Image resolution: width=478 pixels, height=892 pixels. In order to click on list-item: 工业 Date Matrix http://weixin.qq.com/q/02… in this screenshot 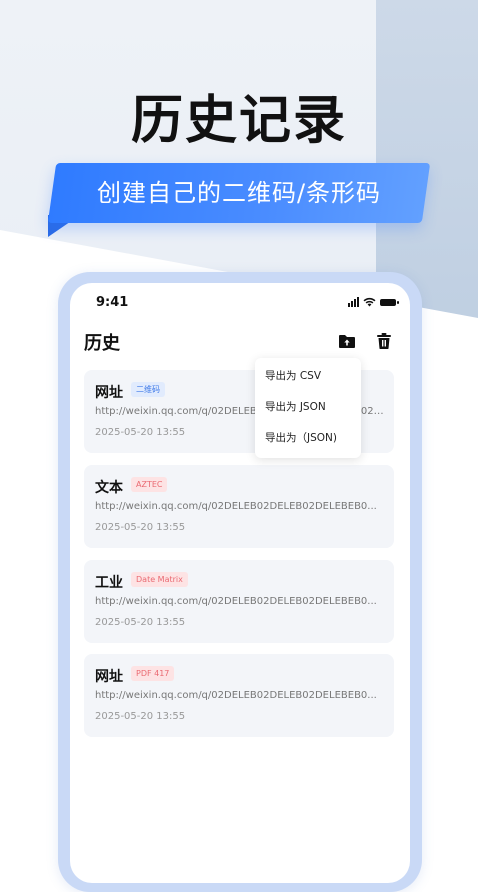, I will do `click(239, 601)`.